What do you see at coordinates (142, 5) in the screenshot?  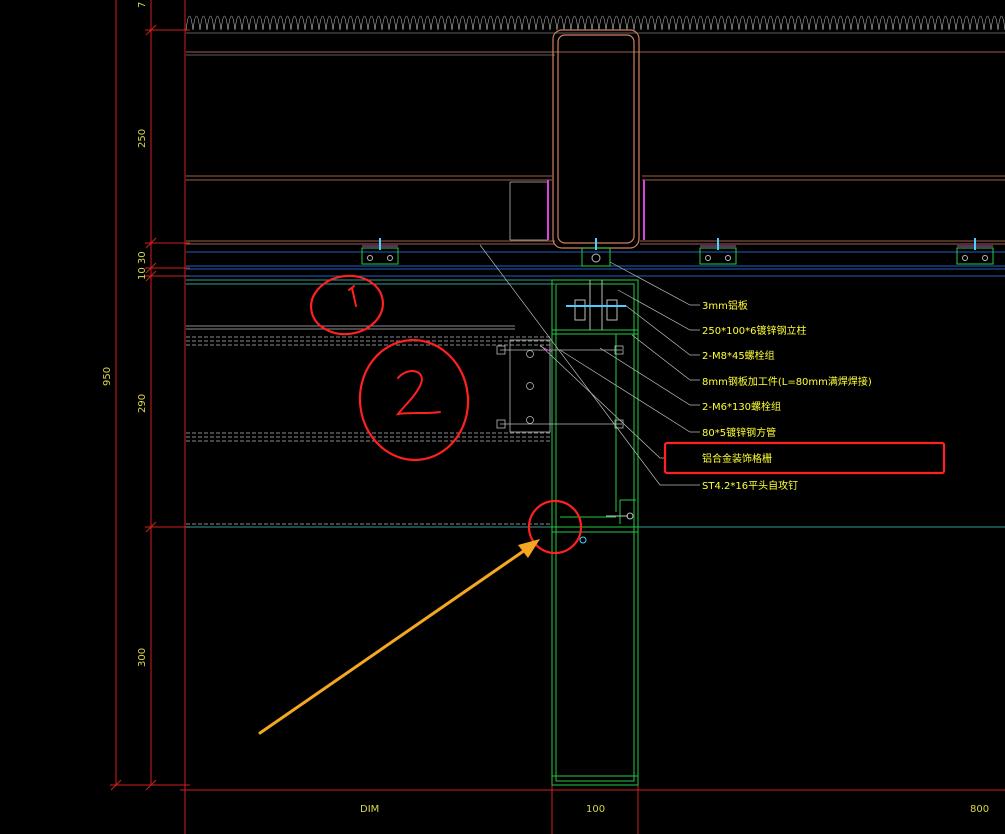 I see `dim-label-7: 7` at bounding box center [142, 5].